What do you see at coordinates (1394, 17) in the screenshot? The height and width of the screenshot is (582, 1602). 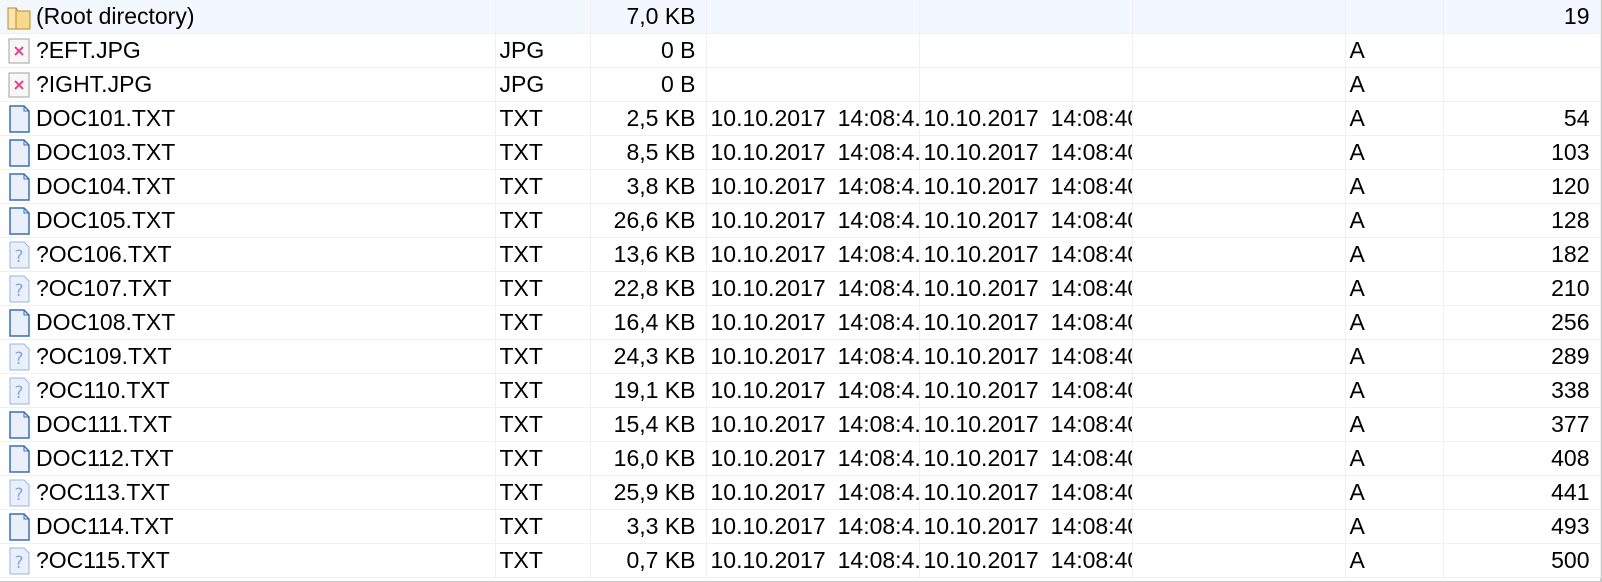 I see `attr-cell` at bounding box center [1394, 17].